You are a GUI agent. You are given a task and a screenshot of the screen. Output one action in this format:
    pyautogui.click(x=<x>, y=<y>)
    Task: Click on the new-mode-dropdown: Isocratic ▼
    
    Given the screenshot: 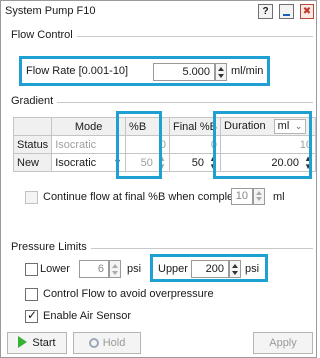 What is the action you would take?
    pyautogui.click(x=89, y=162)
    